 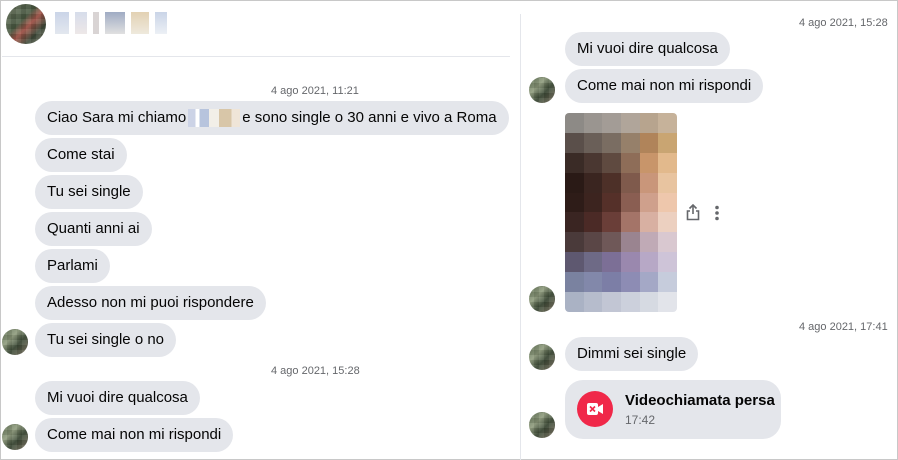 What do you see at coordinates (72, 266) in the screenshot?
I see `message-bubble: Parlami` at bounding box center [72, 266].